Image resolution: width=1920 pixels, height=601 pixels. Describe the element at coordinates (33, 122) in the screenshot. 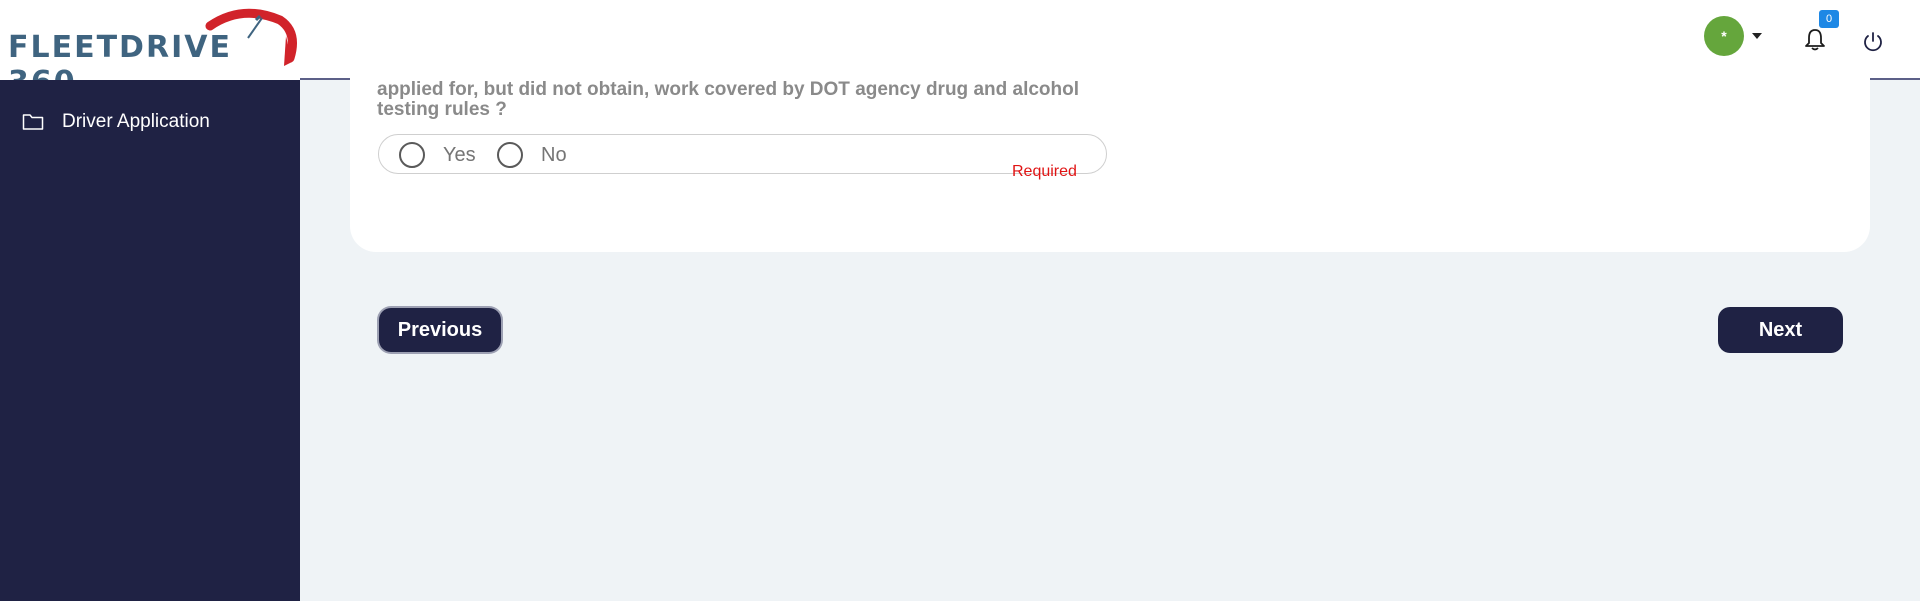

I see `folder-icon` at that location.